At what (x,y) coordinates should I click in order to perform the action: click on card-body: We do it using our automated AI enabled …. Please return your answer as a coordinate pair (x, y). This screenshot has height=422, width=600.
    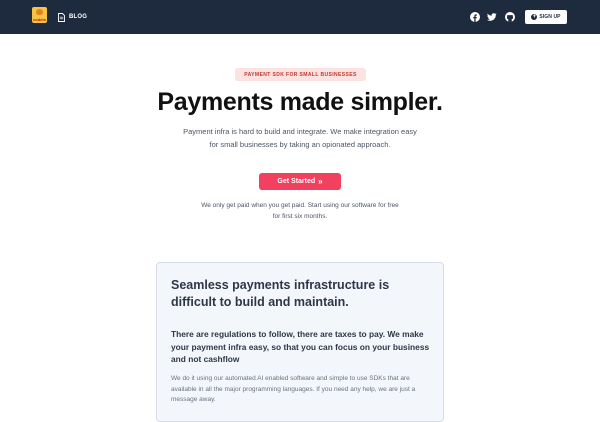
    Looking at the image, I should click on (293, 389).